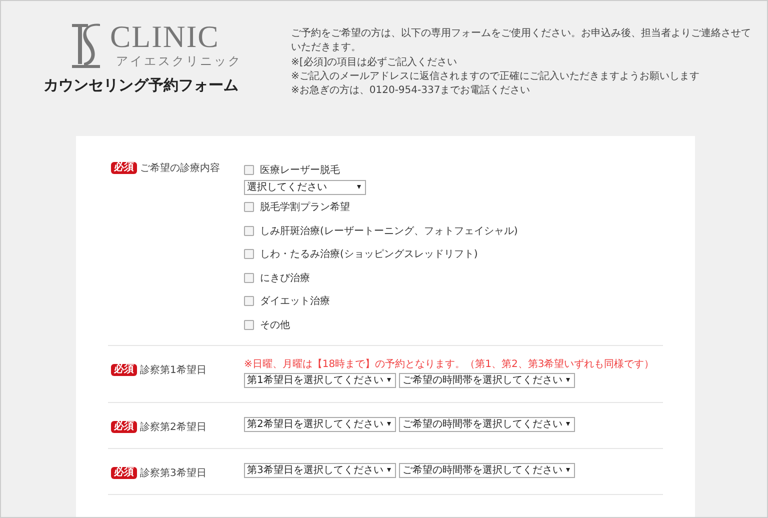  Describe the element at coordinates (389, 231) in the screenshot. I see `checkbox-label: しみ肝斑治療(レーザートーニング、フォトフェイシャル)` at that location.